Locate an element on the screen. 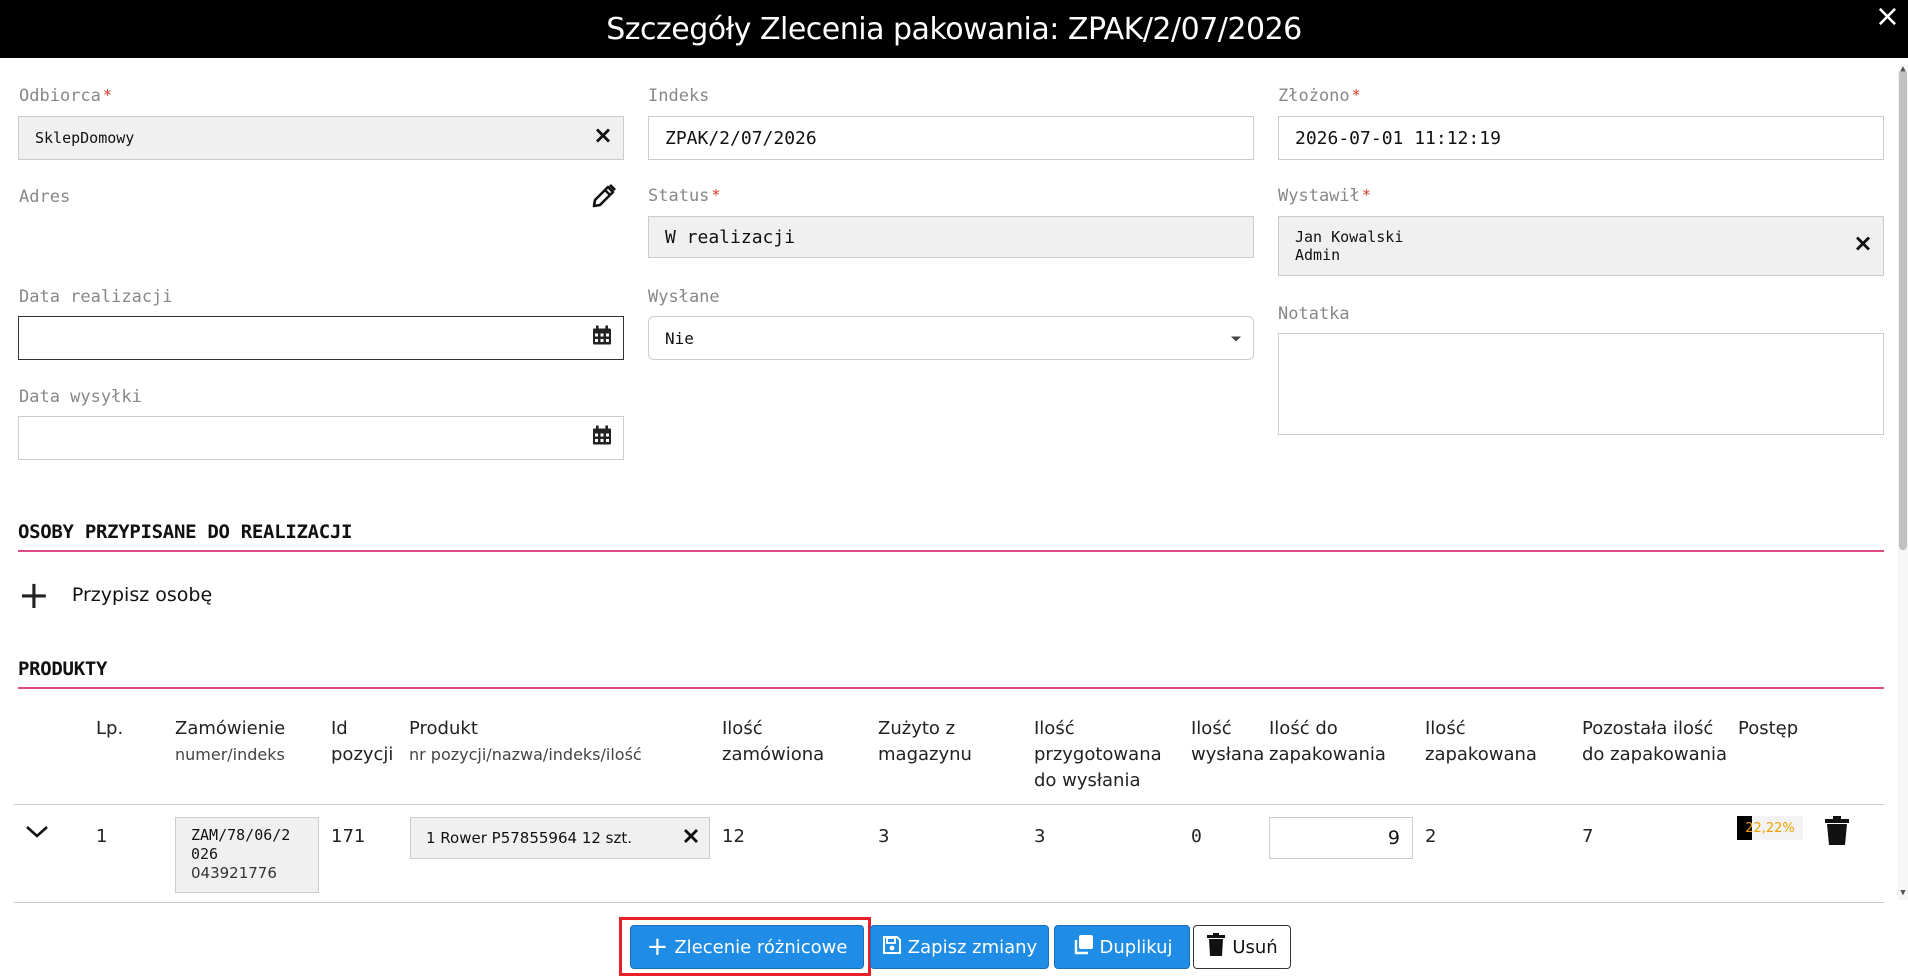  col-ordered: Ilość zamówiona is located at coordinates (773, 741).